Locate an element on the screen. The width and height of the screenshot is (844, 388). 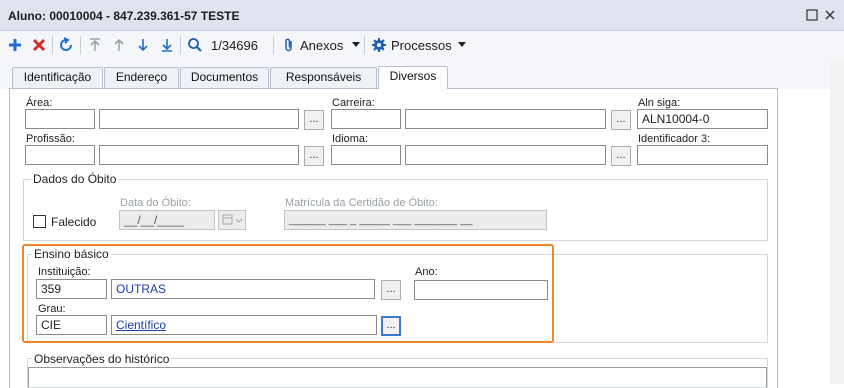
area-label: Área: is located at coordinates (39, 103).